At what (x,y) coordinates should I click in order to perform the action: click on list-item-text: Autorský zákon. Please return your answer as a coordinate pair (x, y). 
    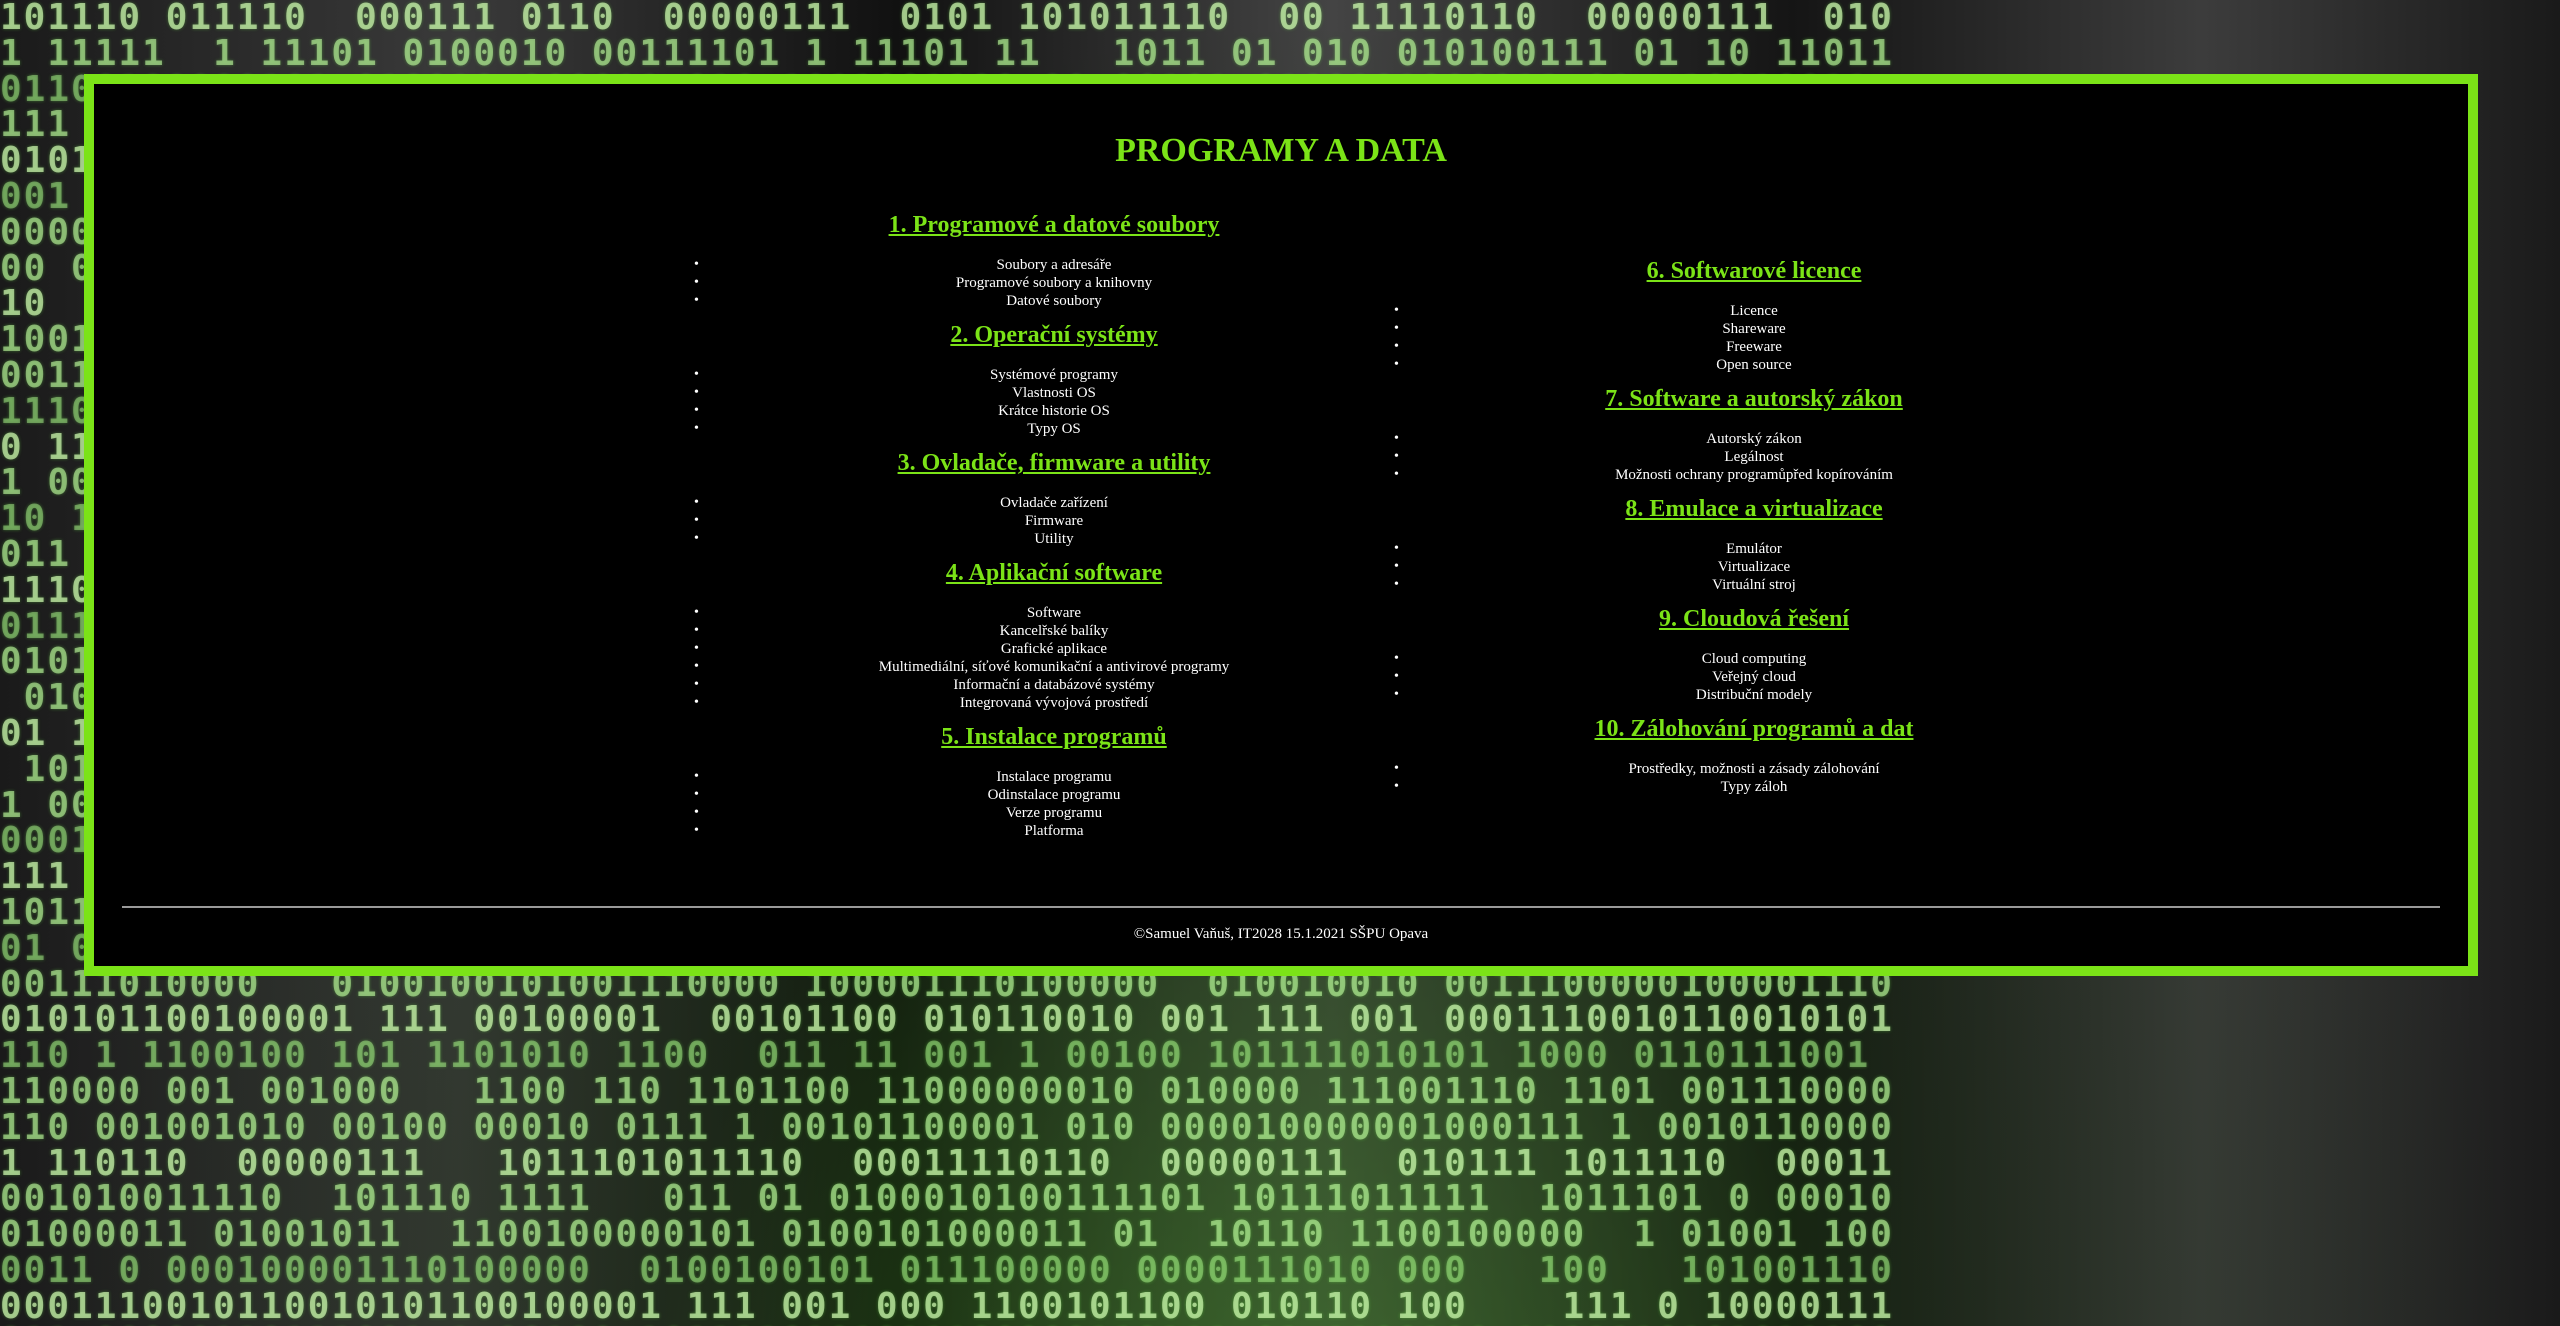
    Looking at the image, I should click on (1754, 439).